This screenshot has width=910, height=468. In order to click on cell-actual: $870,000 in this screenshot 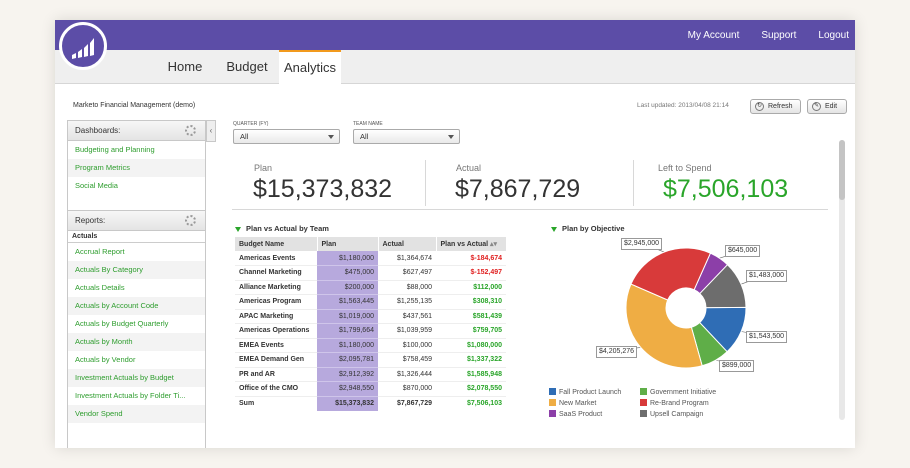, I will do `click(407, 389)`.